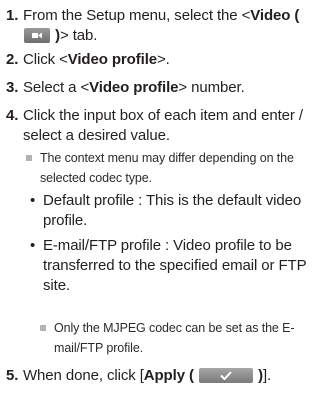 The height and width of the screenshot is (416, 320). I want to click on step-number: 5., so click(12, 375).